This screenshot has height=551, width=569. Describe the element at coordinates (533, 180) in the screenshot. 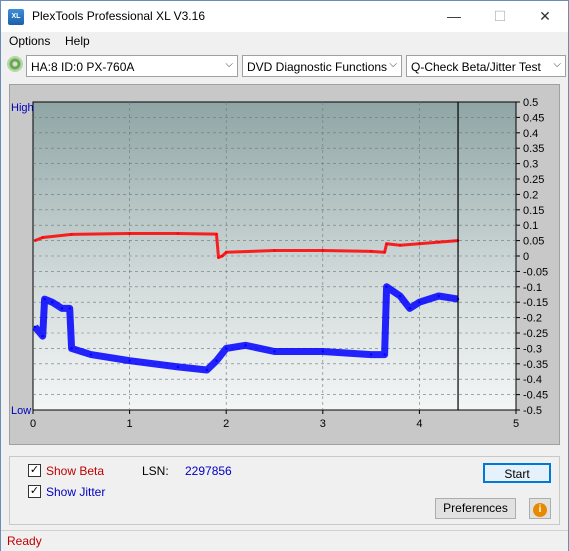

I see `y-tick-label: 0.25` at that location.